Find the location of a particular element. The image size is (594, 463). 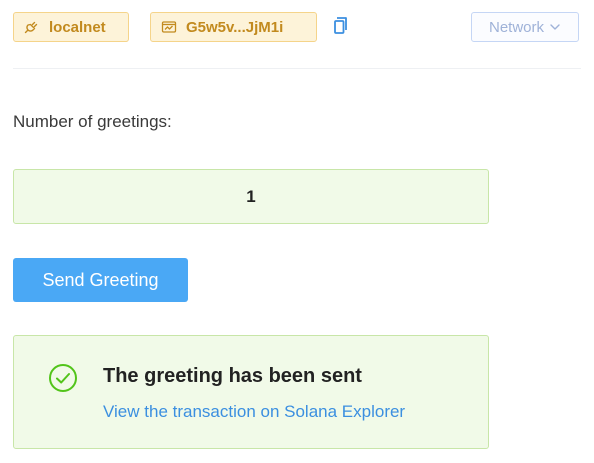

send-greeting-button: Send Greeting is located at coordinates (100, 280).